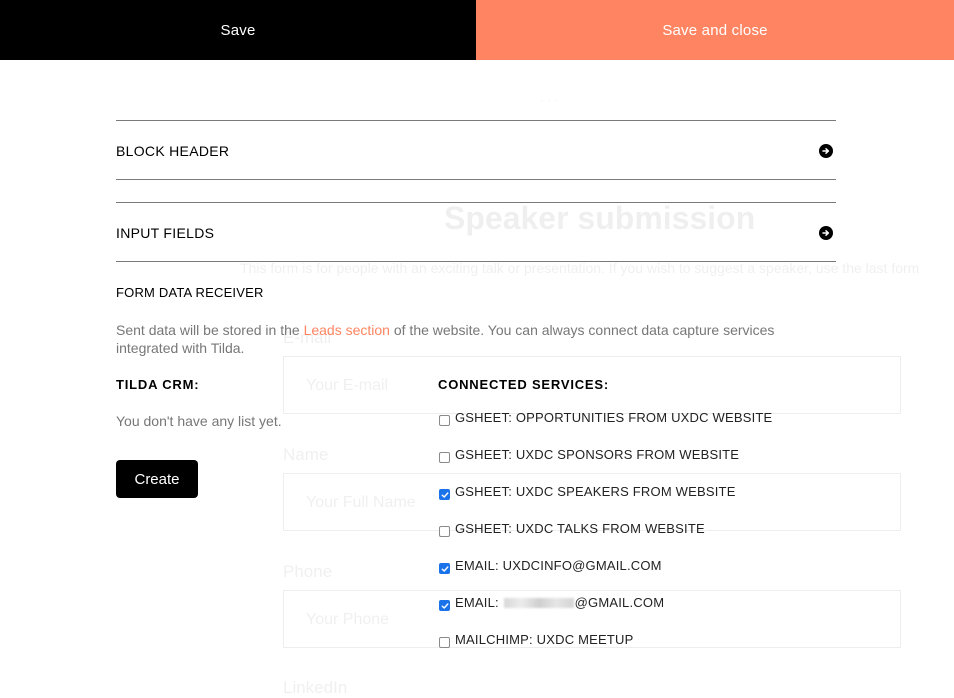 The image size is (954, 698). Describe the element at coordinates (476, 232) in the screenshot. I see `section-input-fields: INPUT FIELDS` at that location.